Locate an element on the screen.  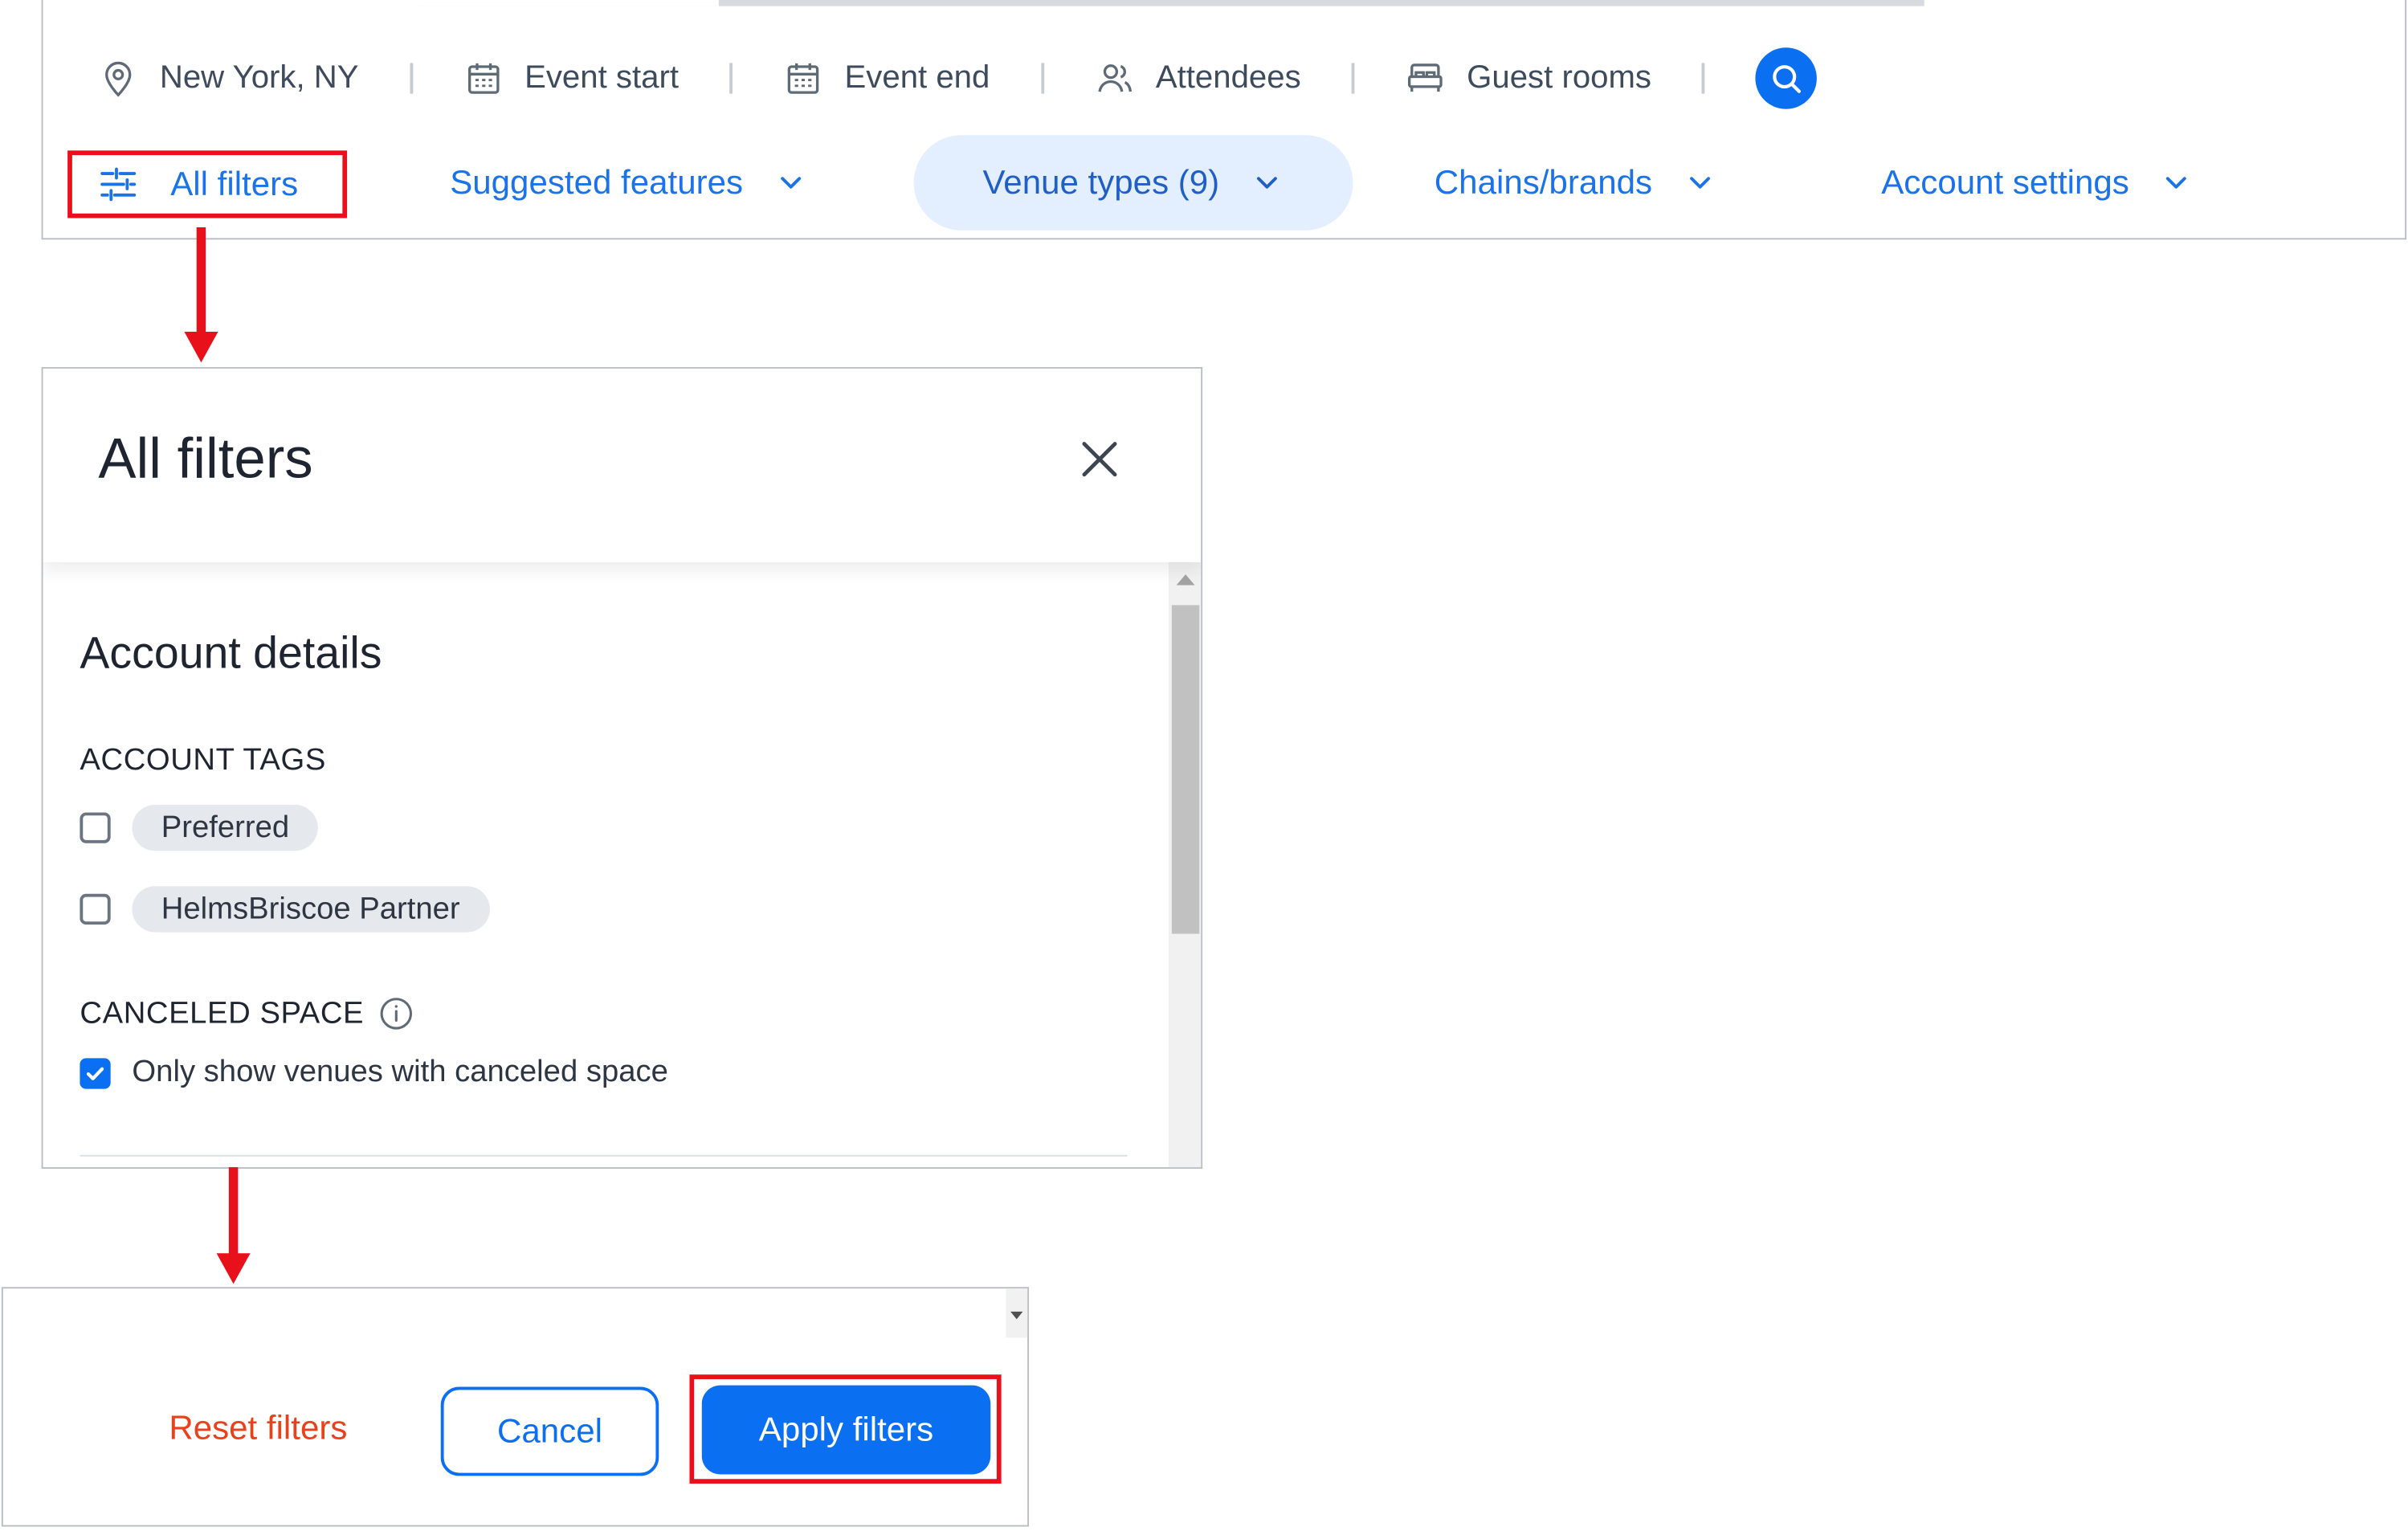
divider is located at coordinates (604, 1155).